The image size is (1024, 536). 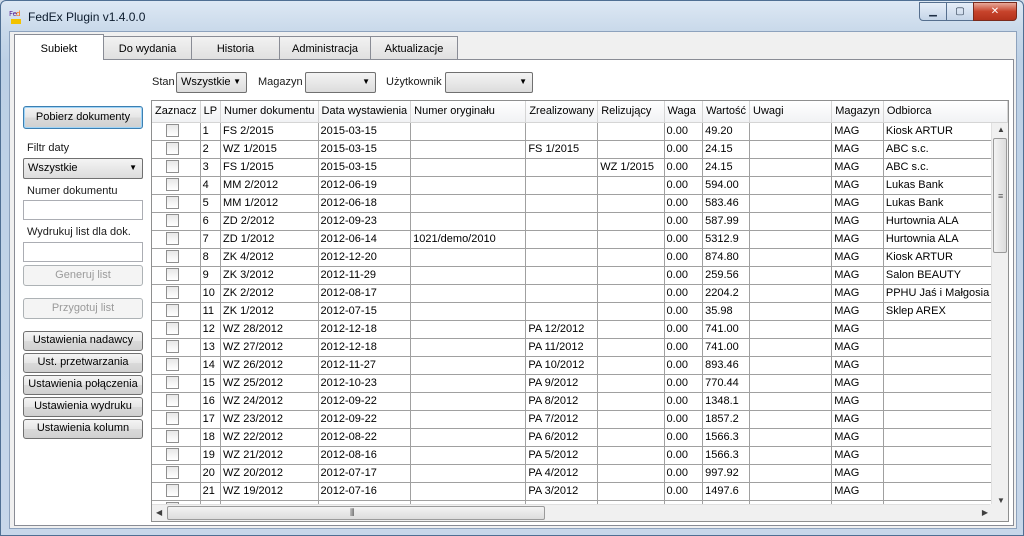 What do you see at coordinates (83, 117) in the screenshot?
I see `fetch-documents-button: Pobierz dokumenty` at bounding box center [83, 117].